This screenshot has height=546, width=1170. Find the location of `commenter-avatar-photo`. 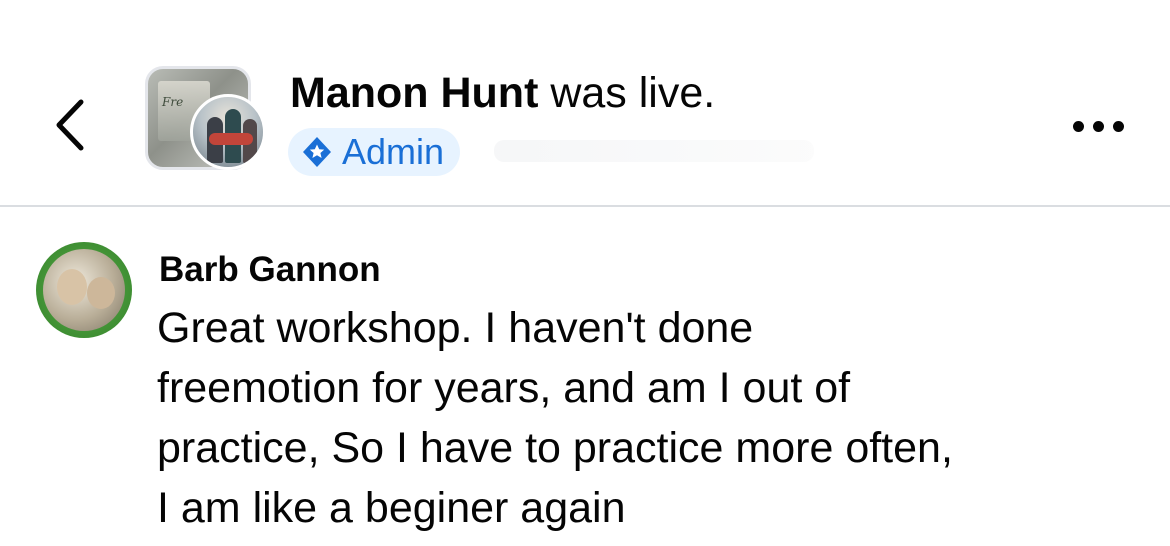

commenter-avatar-photo is located at coordinates (84, 290).